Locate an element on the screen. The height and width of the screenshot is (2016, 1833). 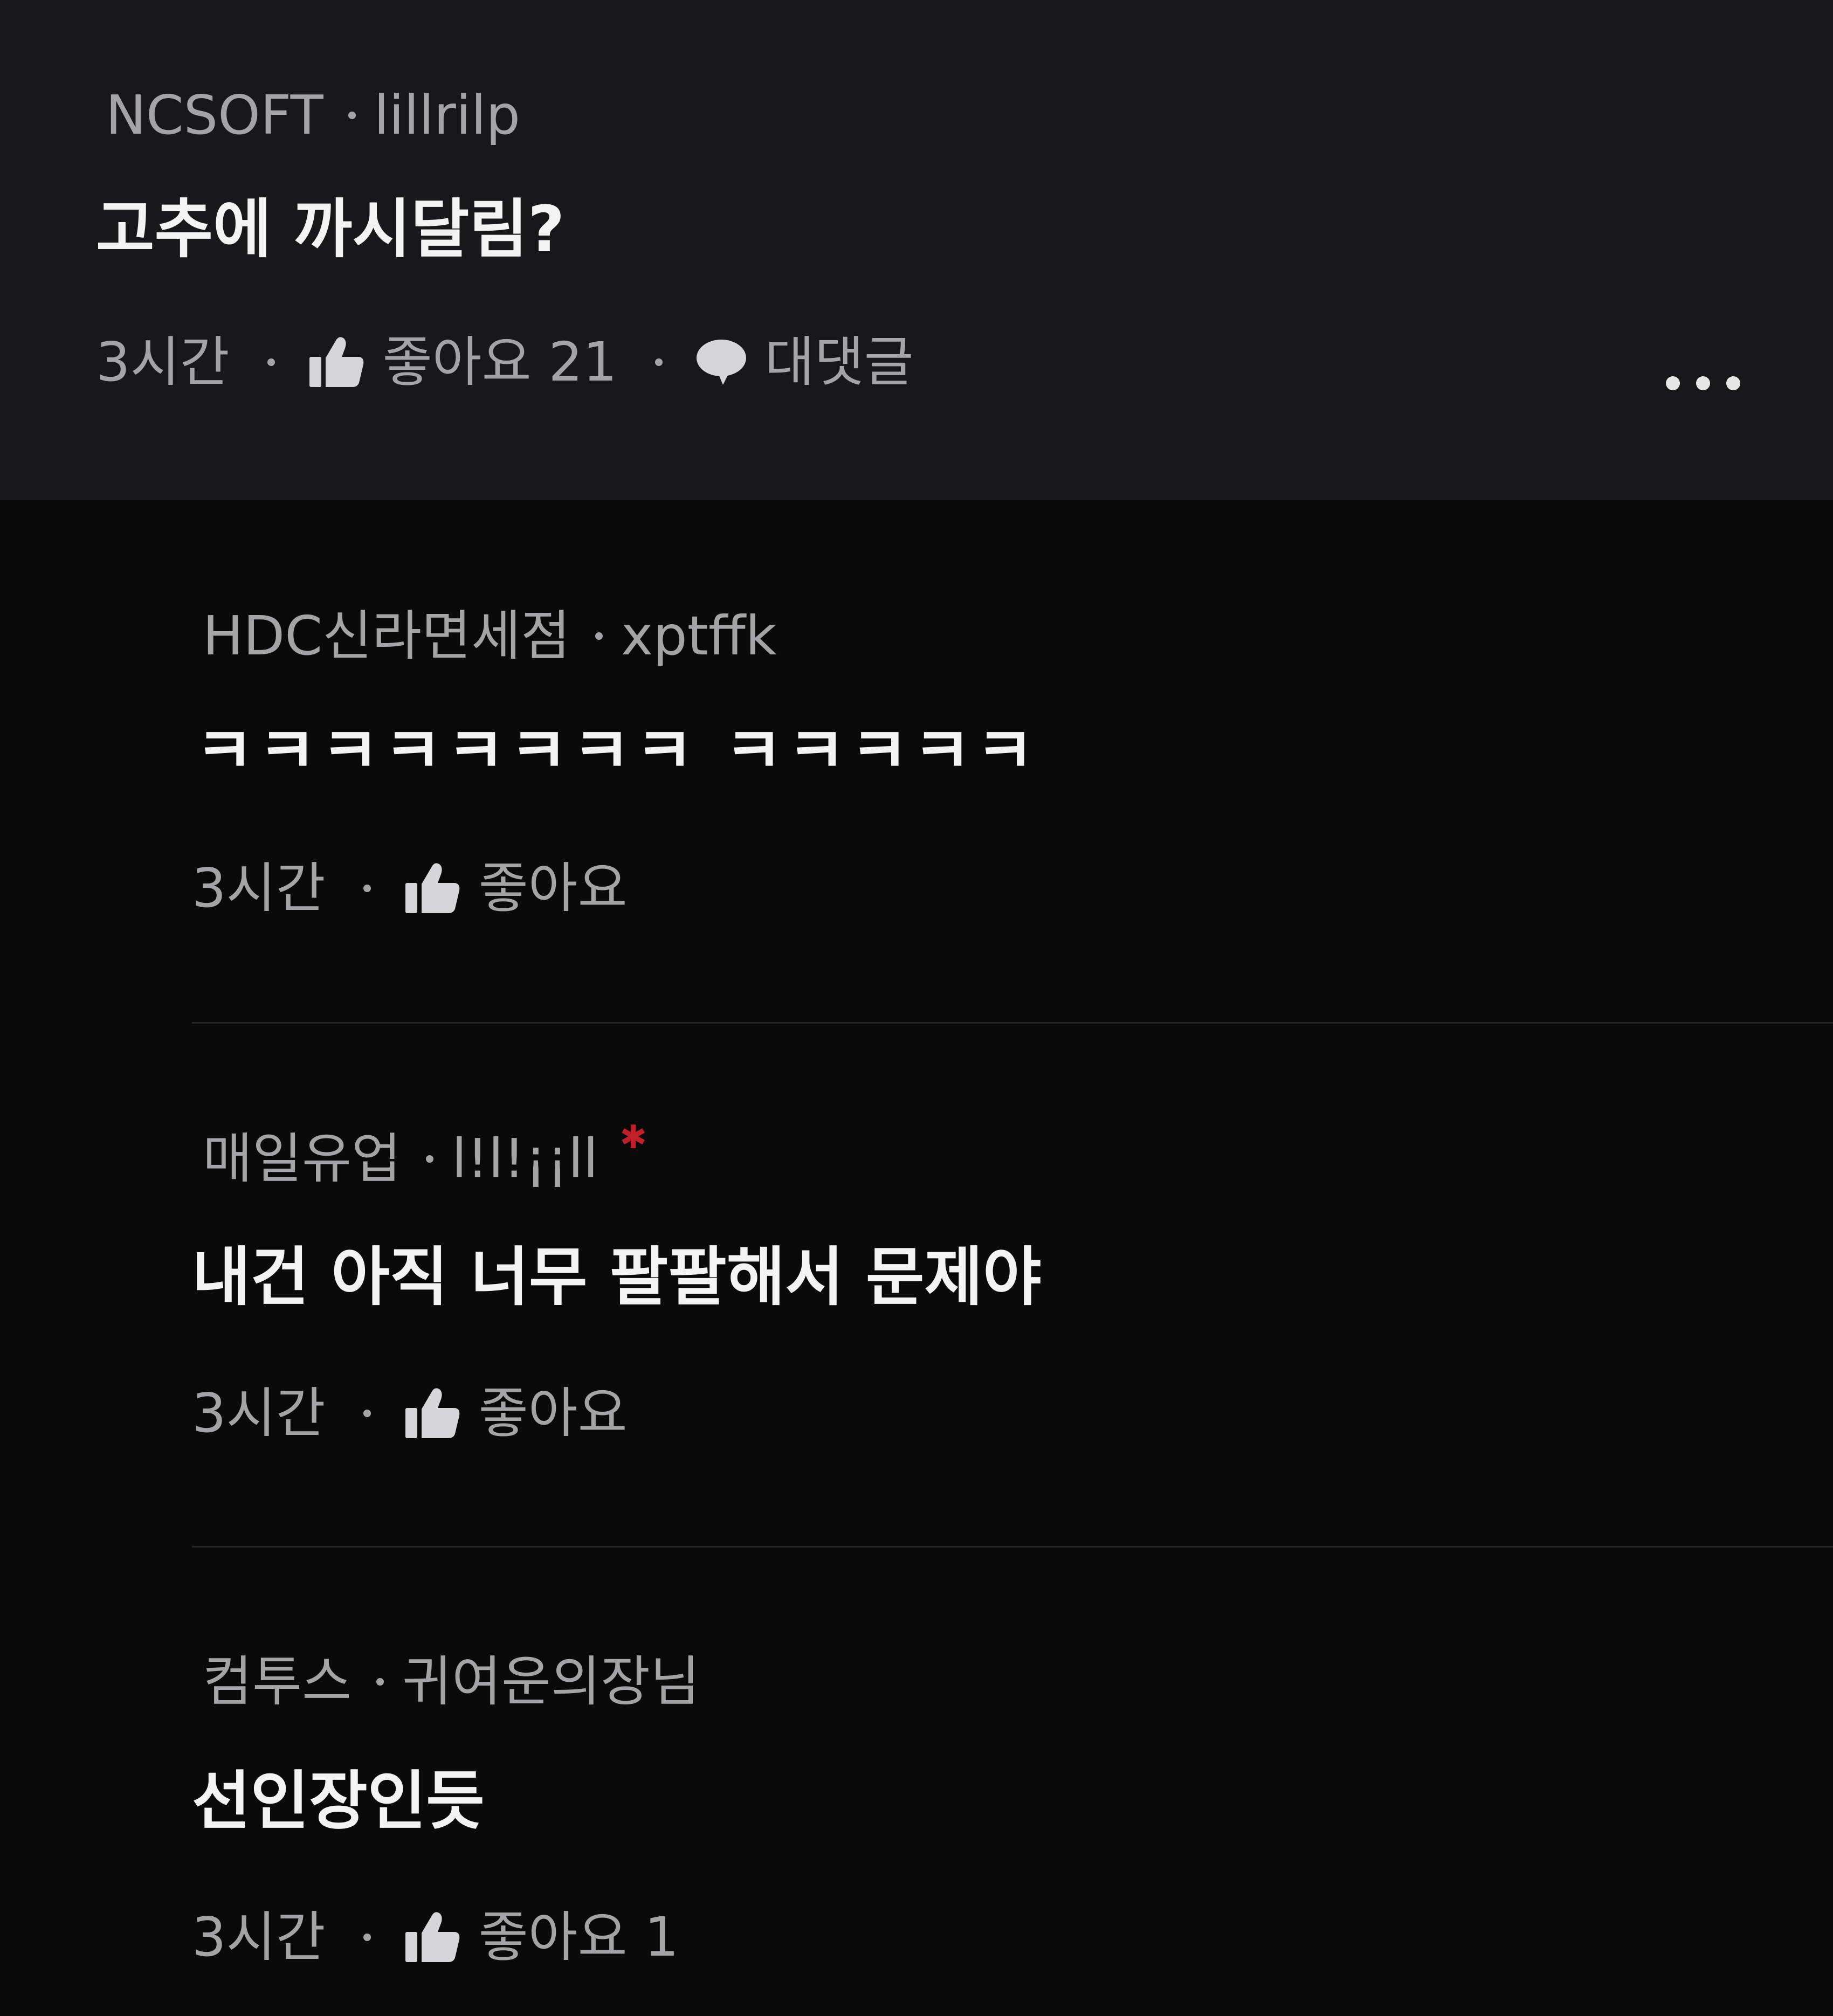
comment-meta: 매일유업 l!l!¡¡ll ✱ is located at coordinates (425, 1154).